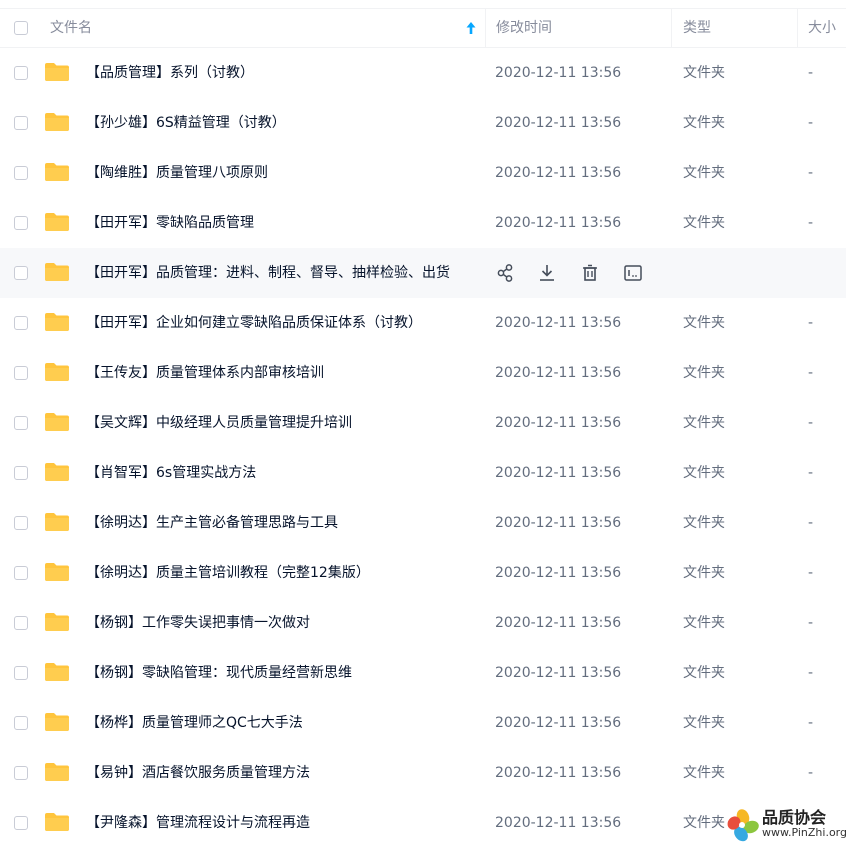 Image resolution: width=846 pixels, height=848 pixels. What do you see at coordinates (282, 623) in the screenshot?
I see `file-name: 【杨钢】工作零失误把事情一次做对` at bounding box center [282, 623].